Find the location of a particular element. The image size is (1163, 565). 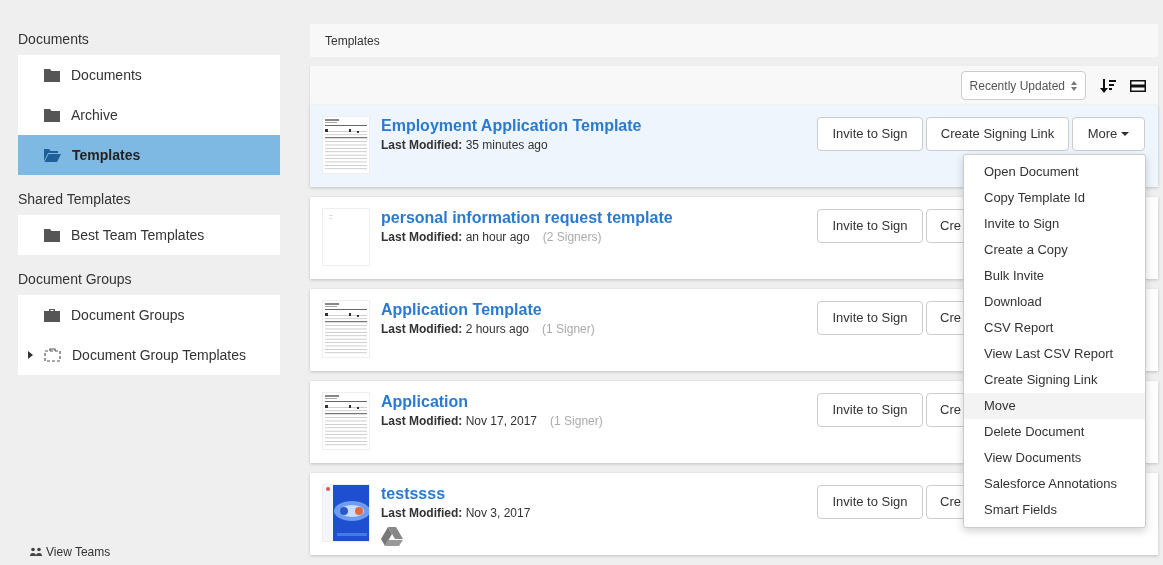

breadcrumb-text: Templates is located at coordinates (352, 41).